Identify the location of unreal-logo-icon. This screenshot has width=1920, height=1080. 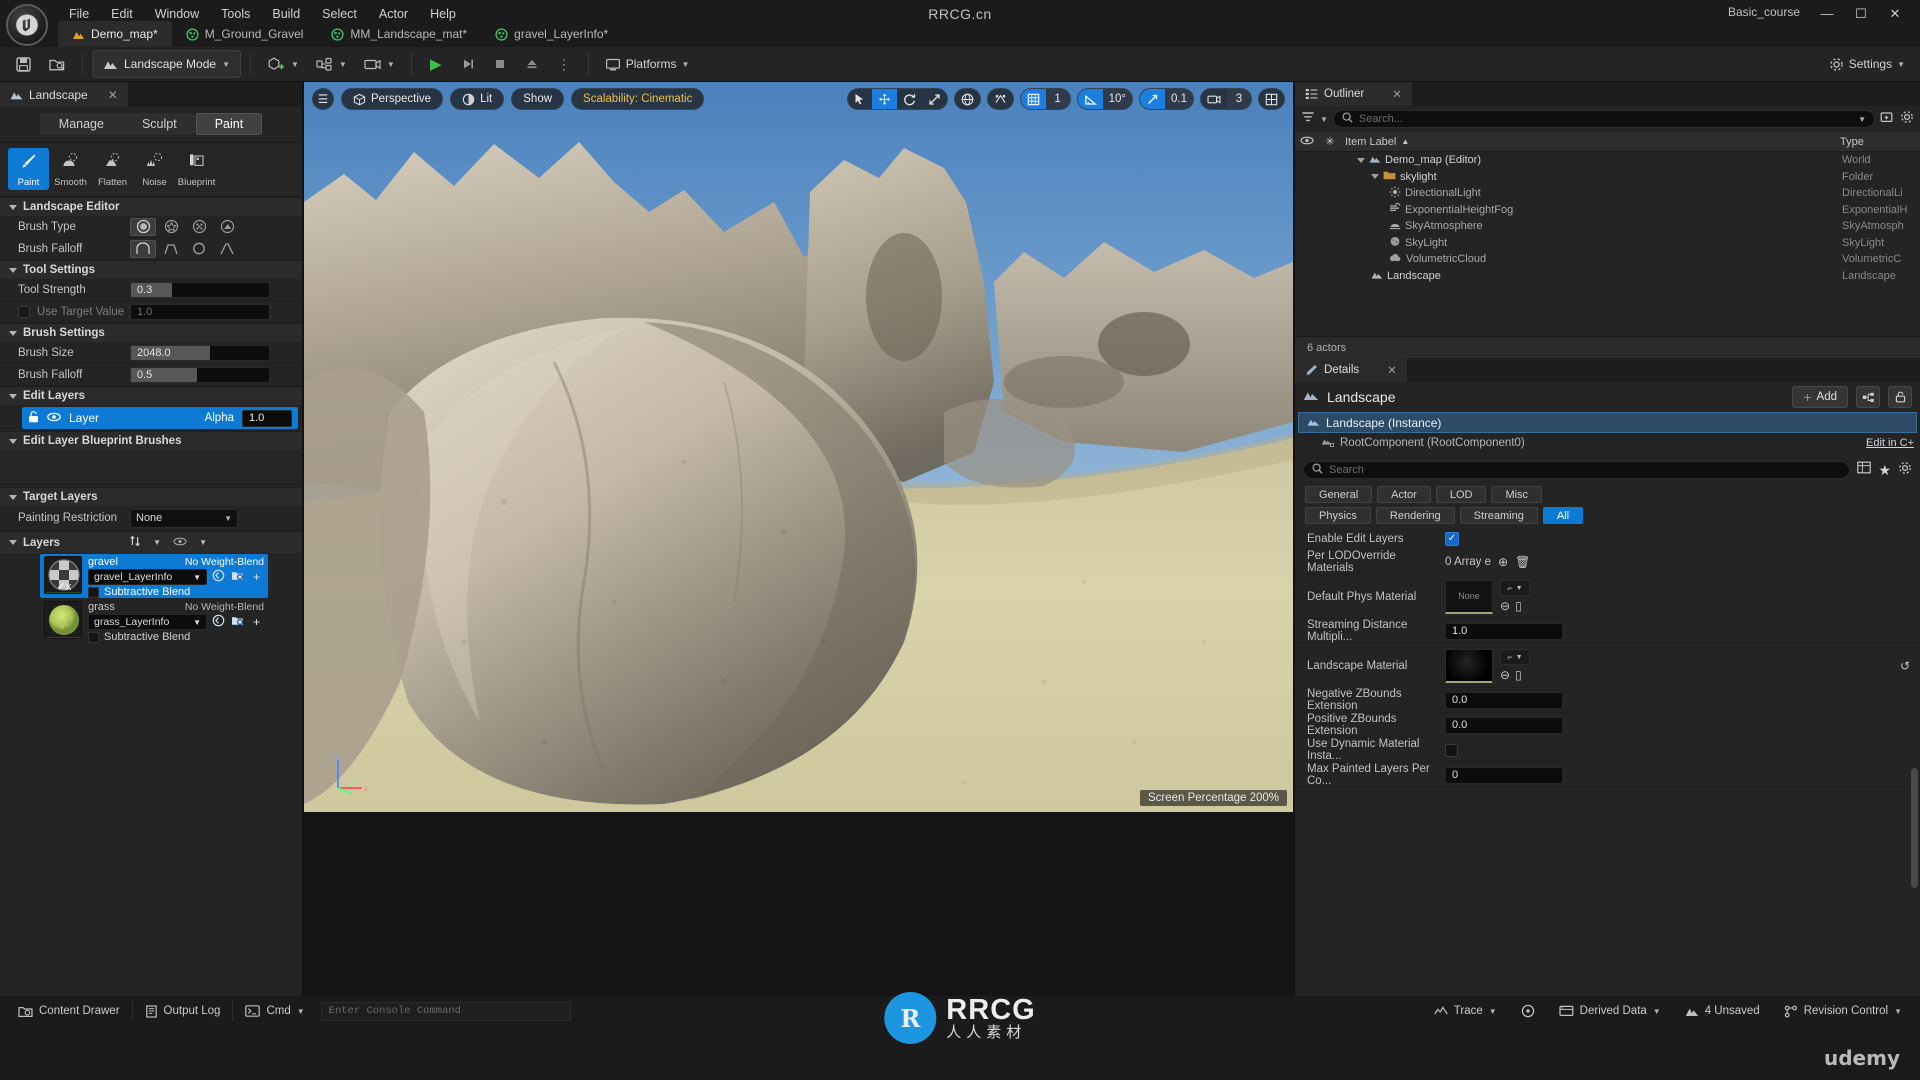
(27, 25).